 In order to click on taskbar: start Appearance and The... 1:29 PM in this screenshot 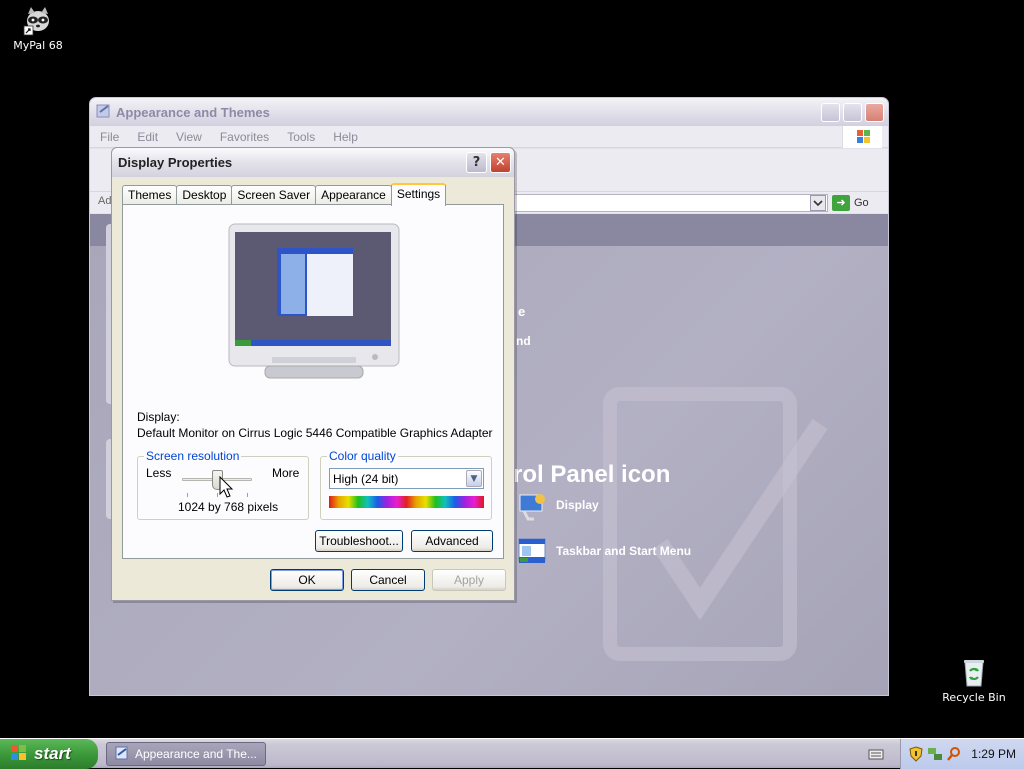, I will do `click(512, 753)`.